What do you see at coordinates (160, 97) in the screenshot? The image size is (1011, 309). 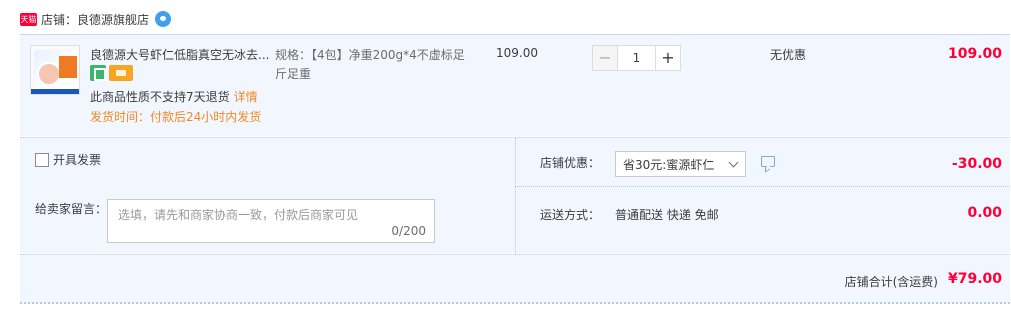 I see `return-policy-text: 此商品性质不支持7天退货` at bounding box center [160, 97].